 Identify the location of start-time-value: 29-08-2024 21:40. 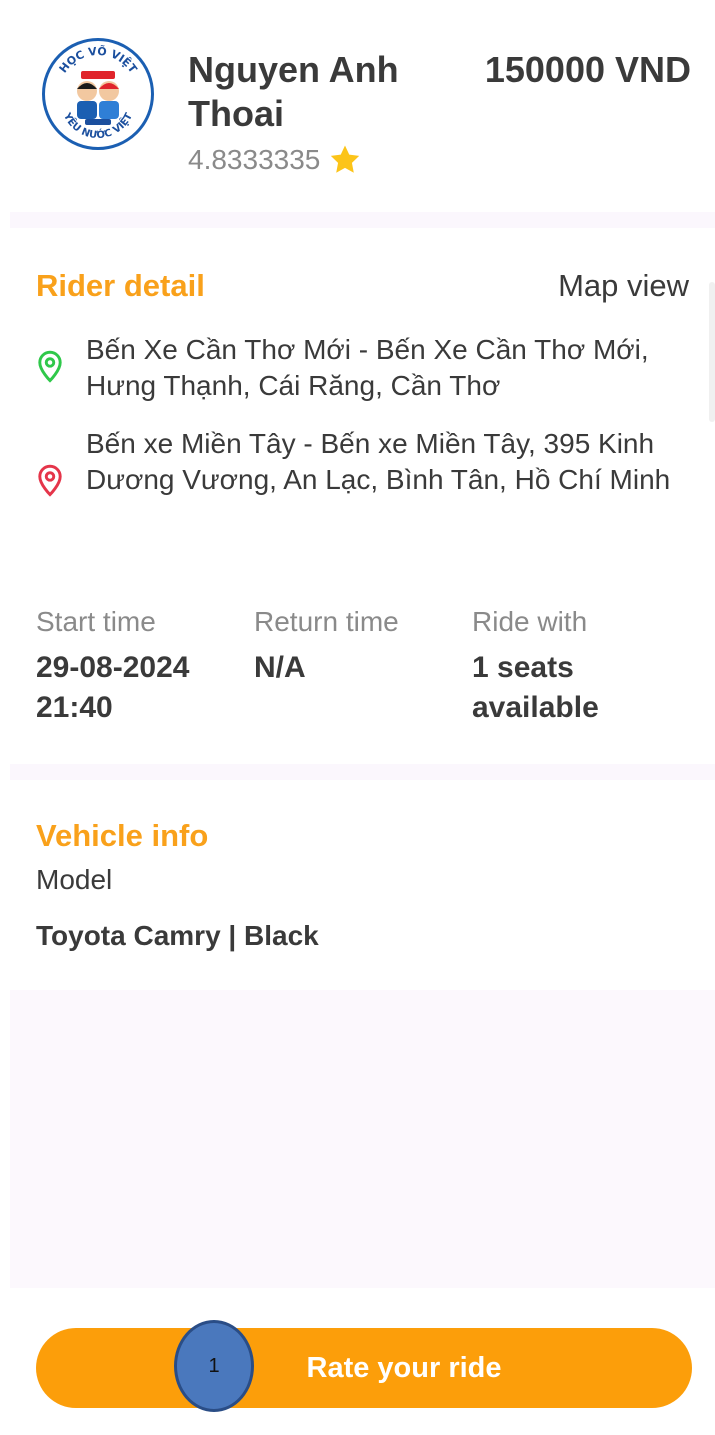
(113, 687).